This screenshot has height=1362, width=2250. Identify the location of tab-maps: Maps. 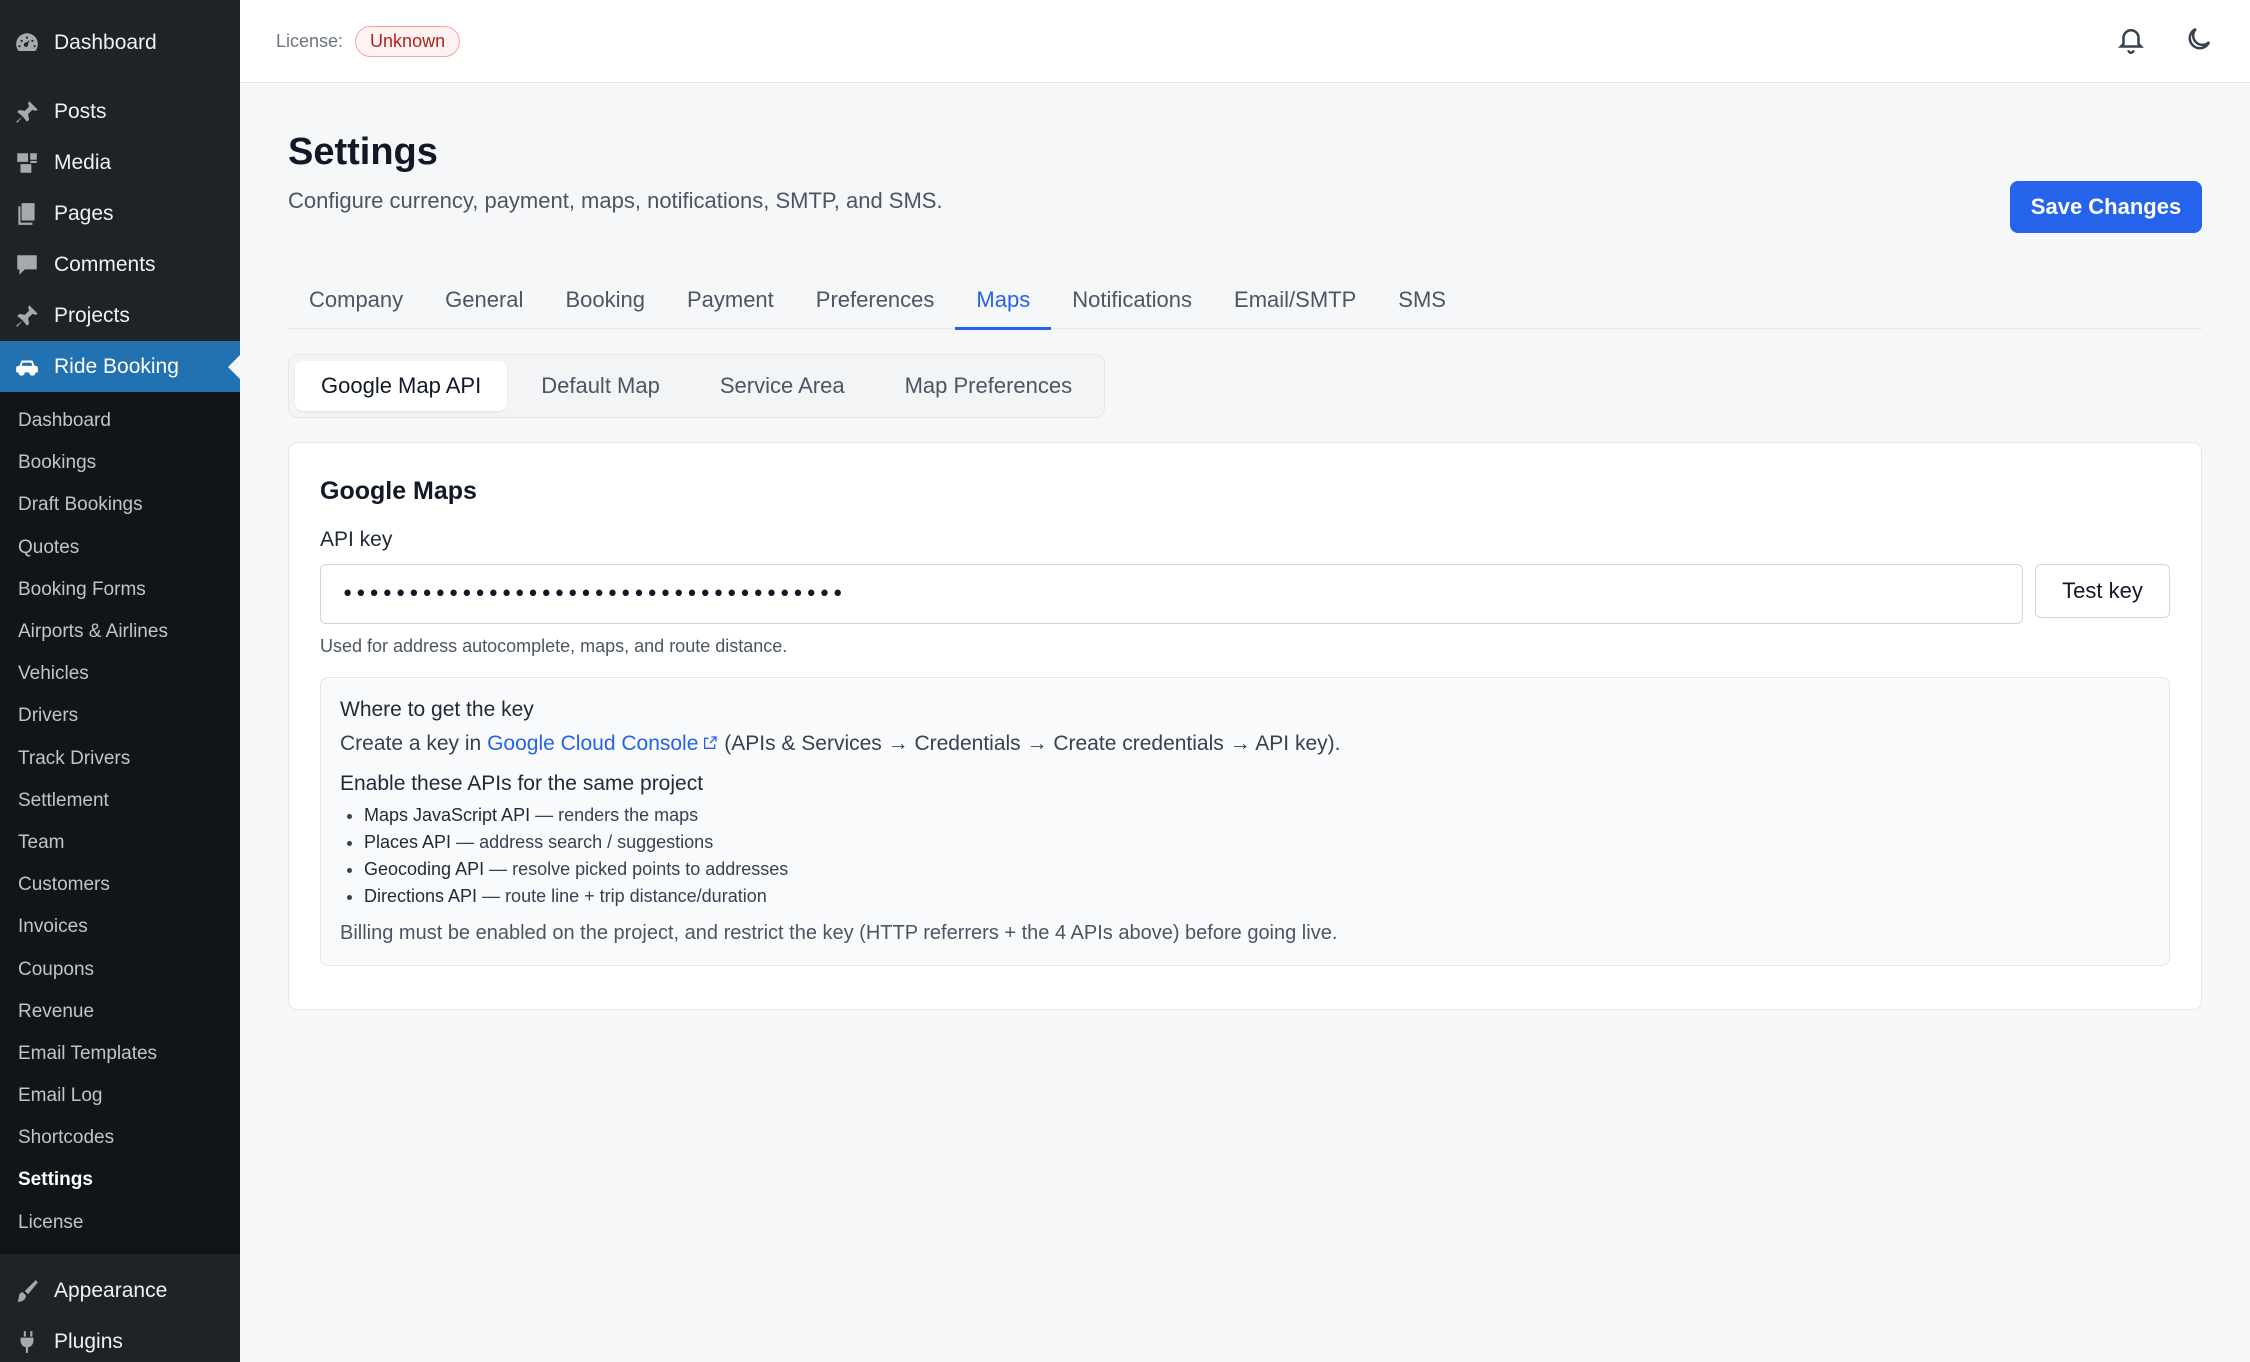
(1003, 300).